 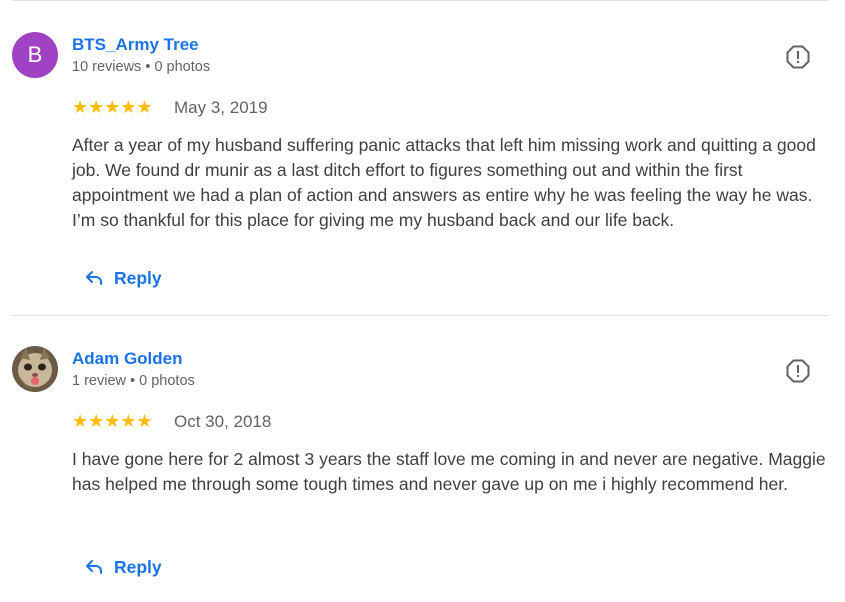 What do you see at coordinates (420, 0) in the screenshot?
I see `top-divider` at bounding box center [420, 0].